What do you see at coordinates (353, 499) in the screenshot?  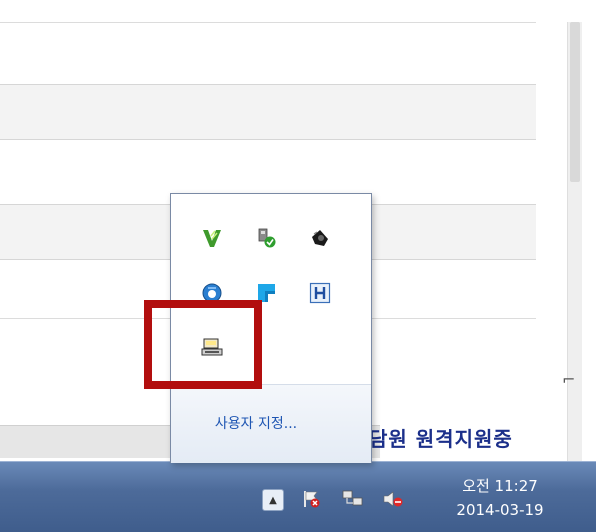 I see `network-icon` at bounding box center [353, 499].